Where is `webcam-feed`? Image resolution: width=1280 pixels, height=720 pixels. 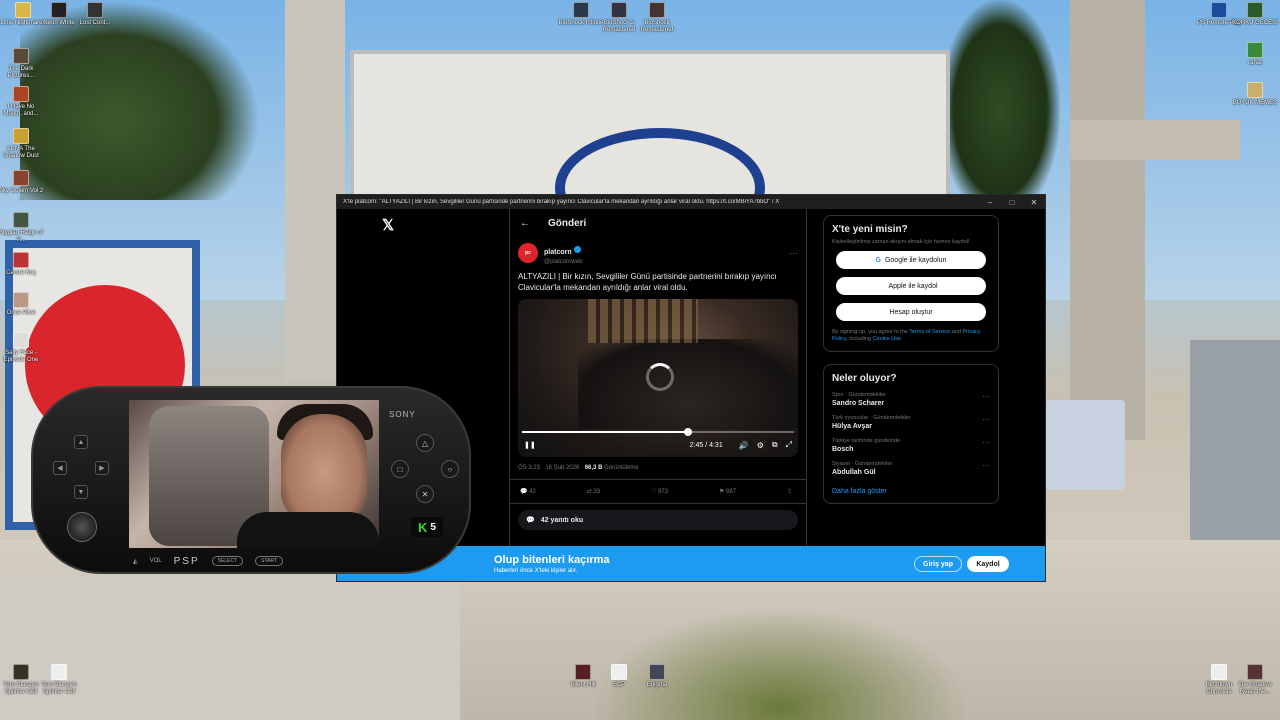 webcam-feed is located at coordinates (254, 474).